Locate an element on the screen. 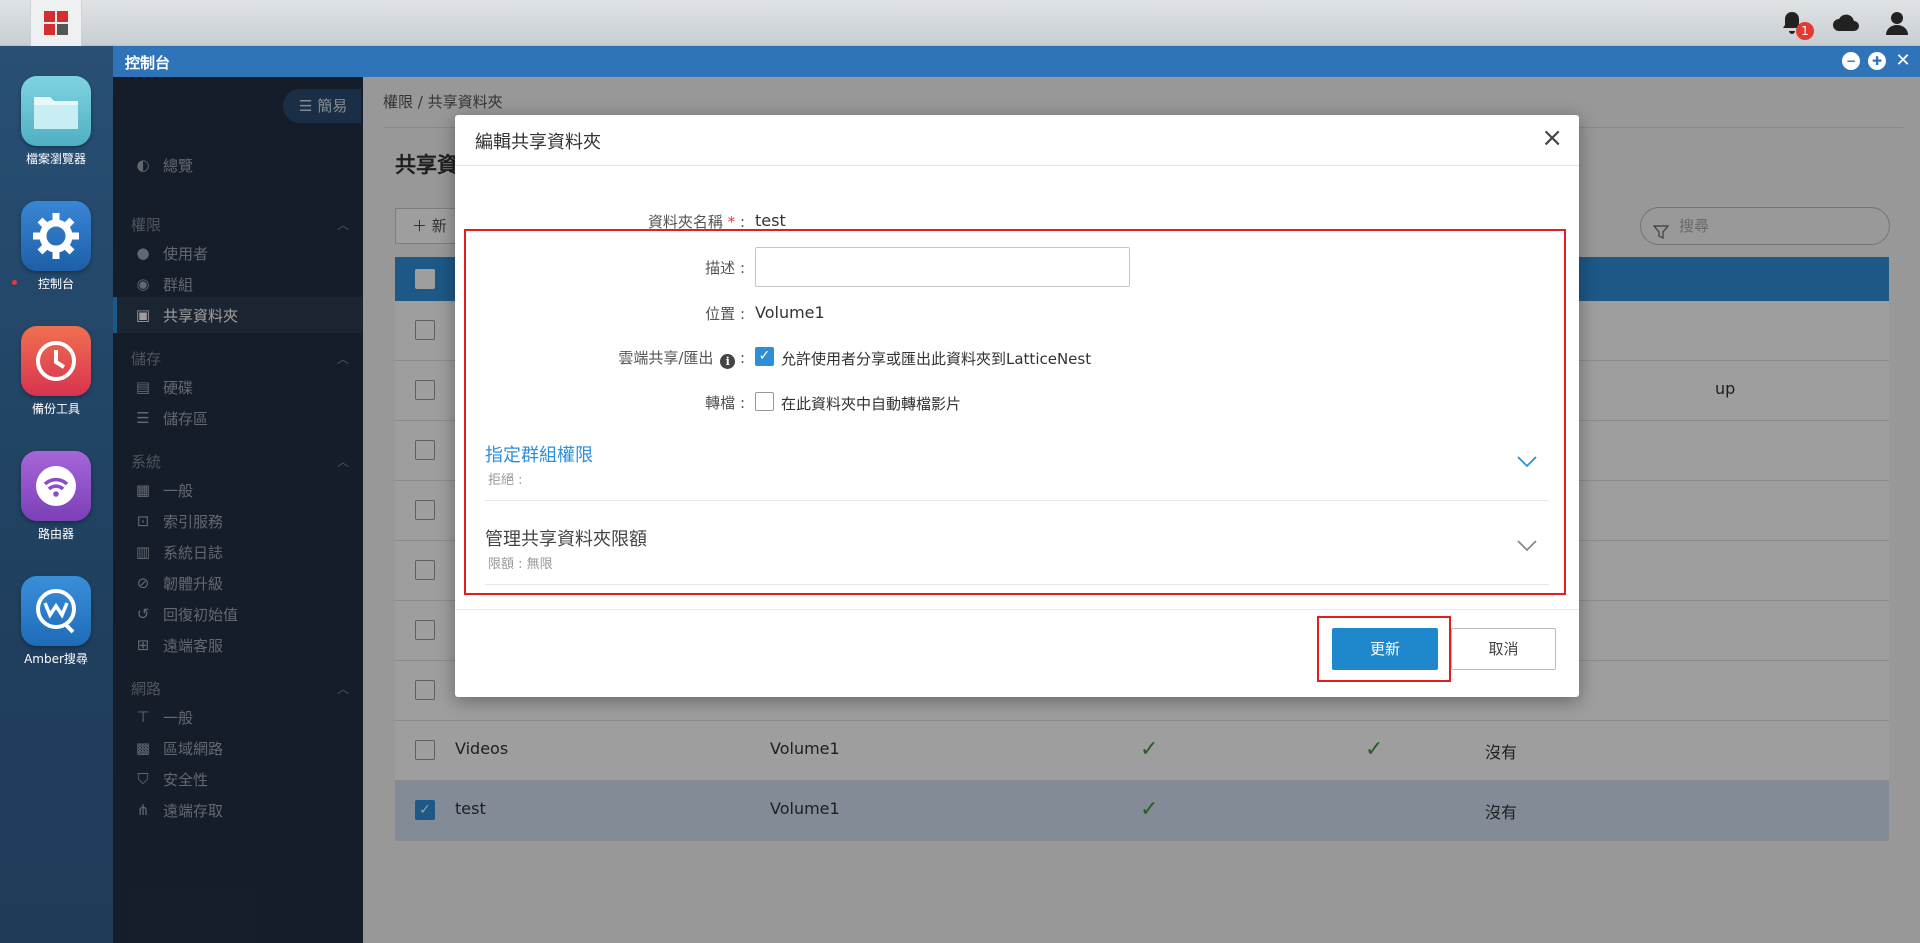 Image resolution: width=1920 pixels, height=943 pixels. app-label: Amber搜尋 is located at coordinates (56, 659).